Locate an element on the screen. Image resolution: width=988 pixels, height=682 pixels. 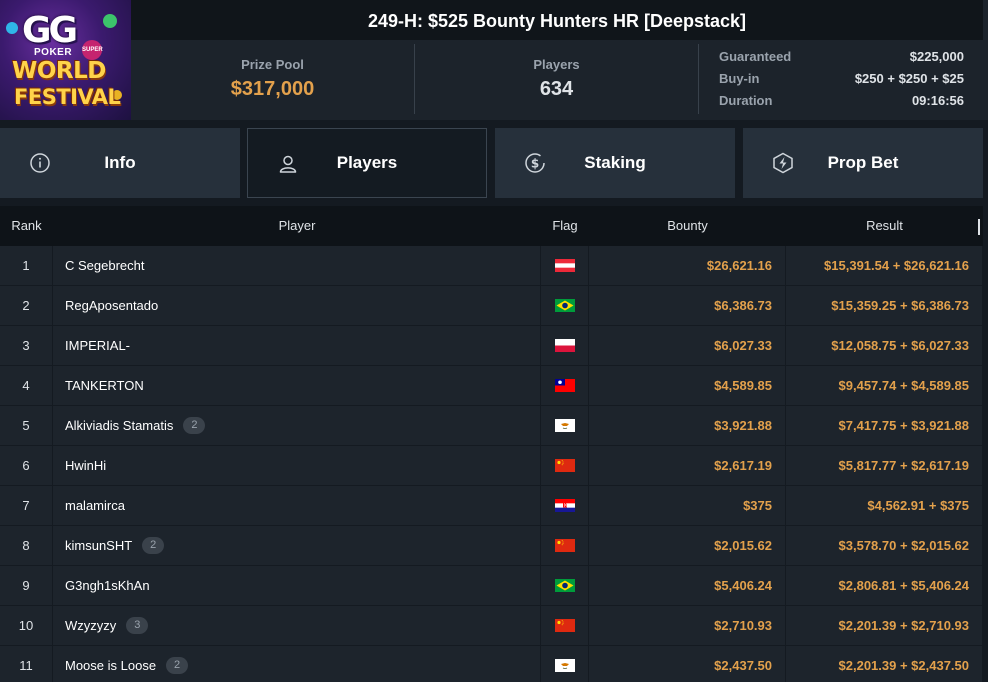
column-resize-handle is located at coordinates (979, 227).